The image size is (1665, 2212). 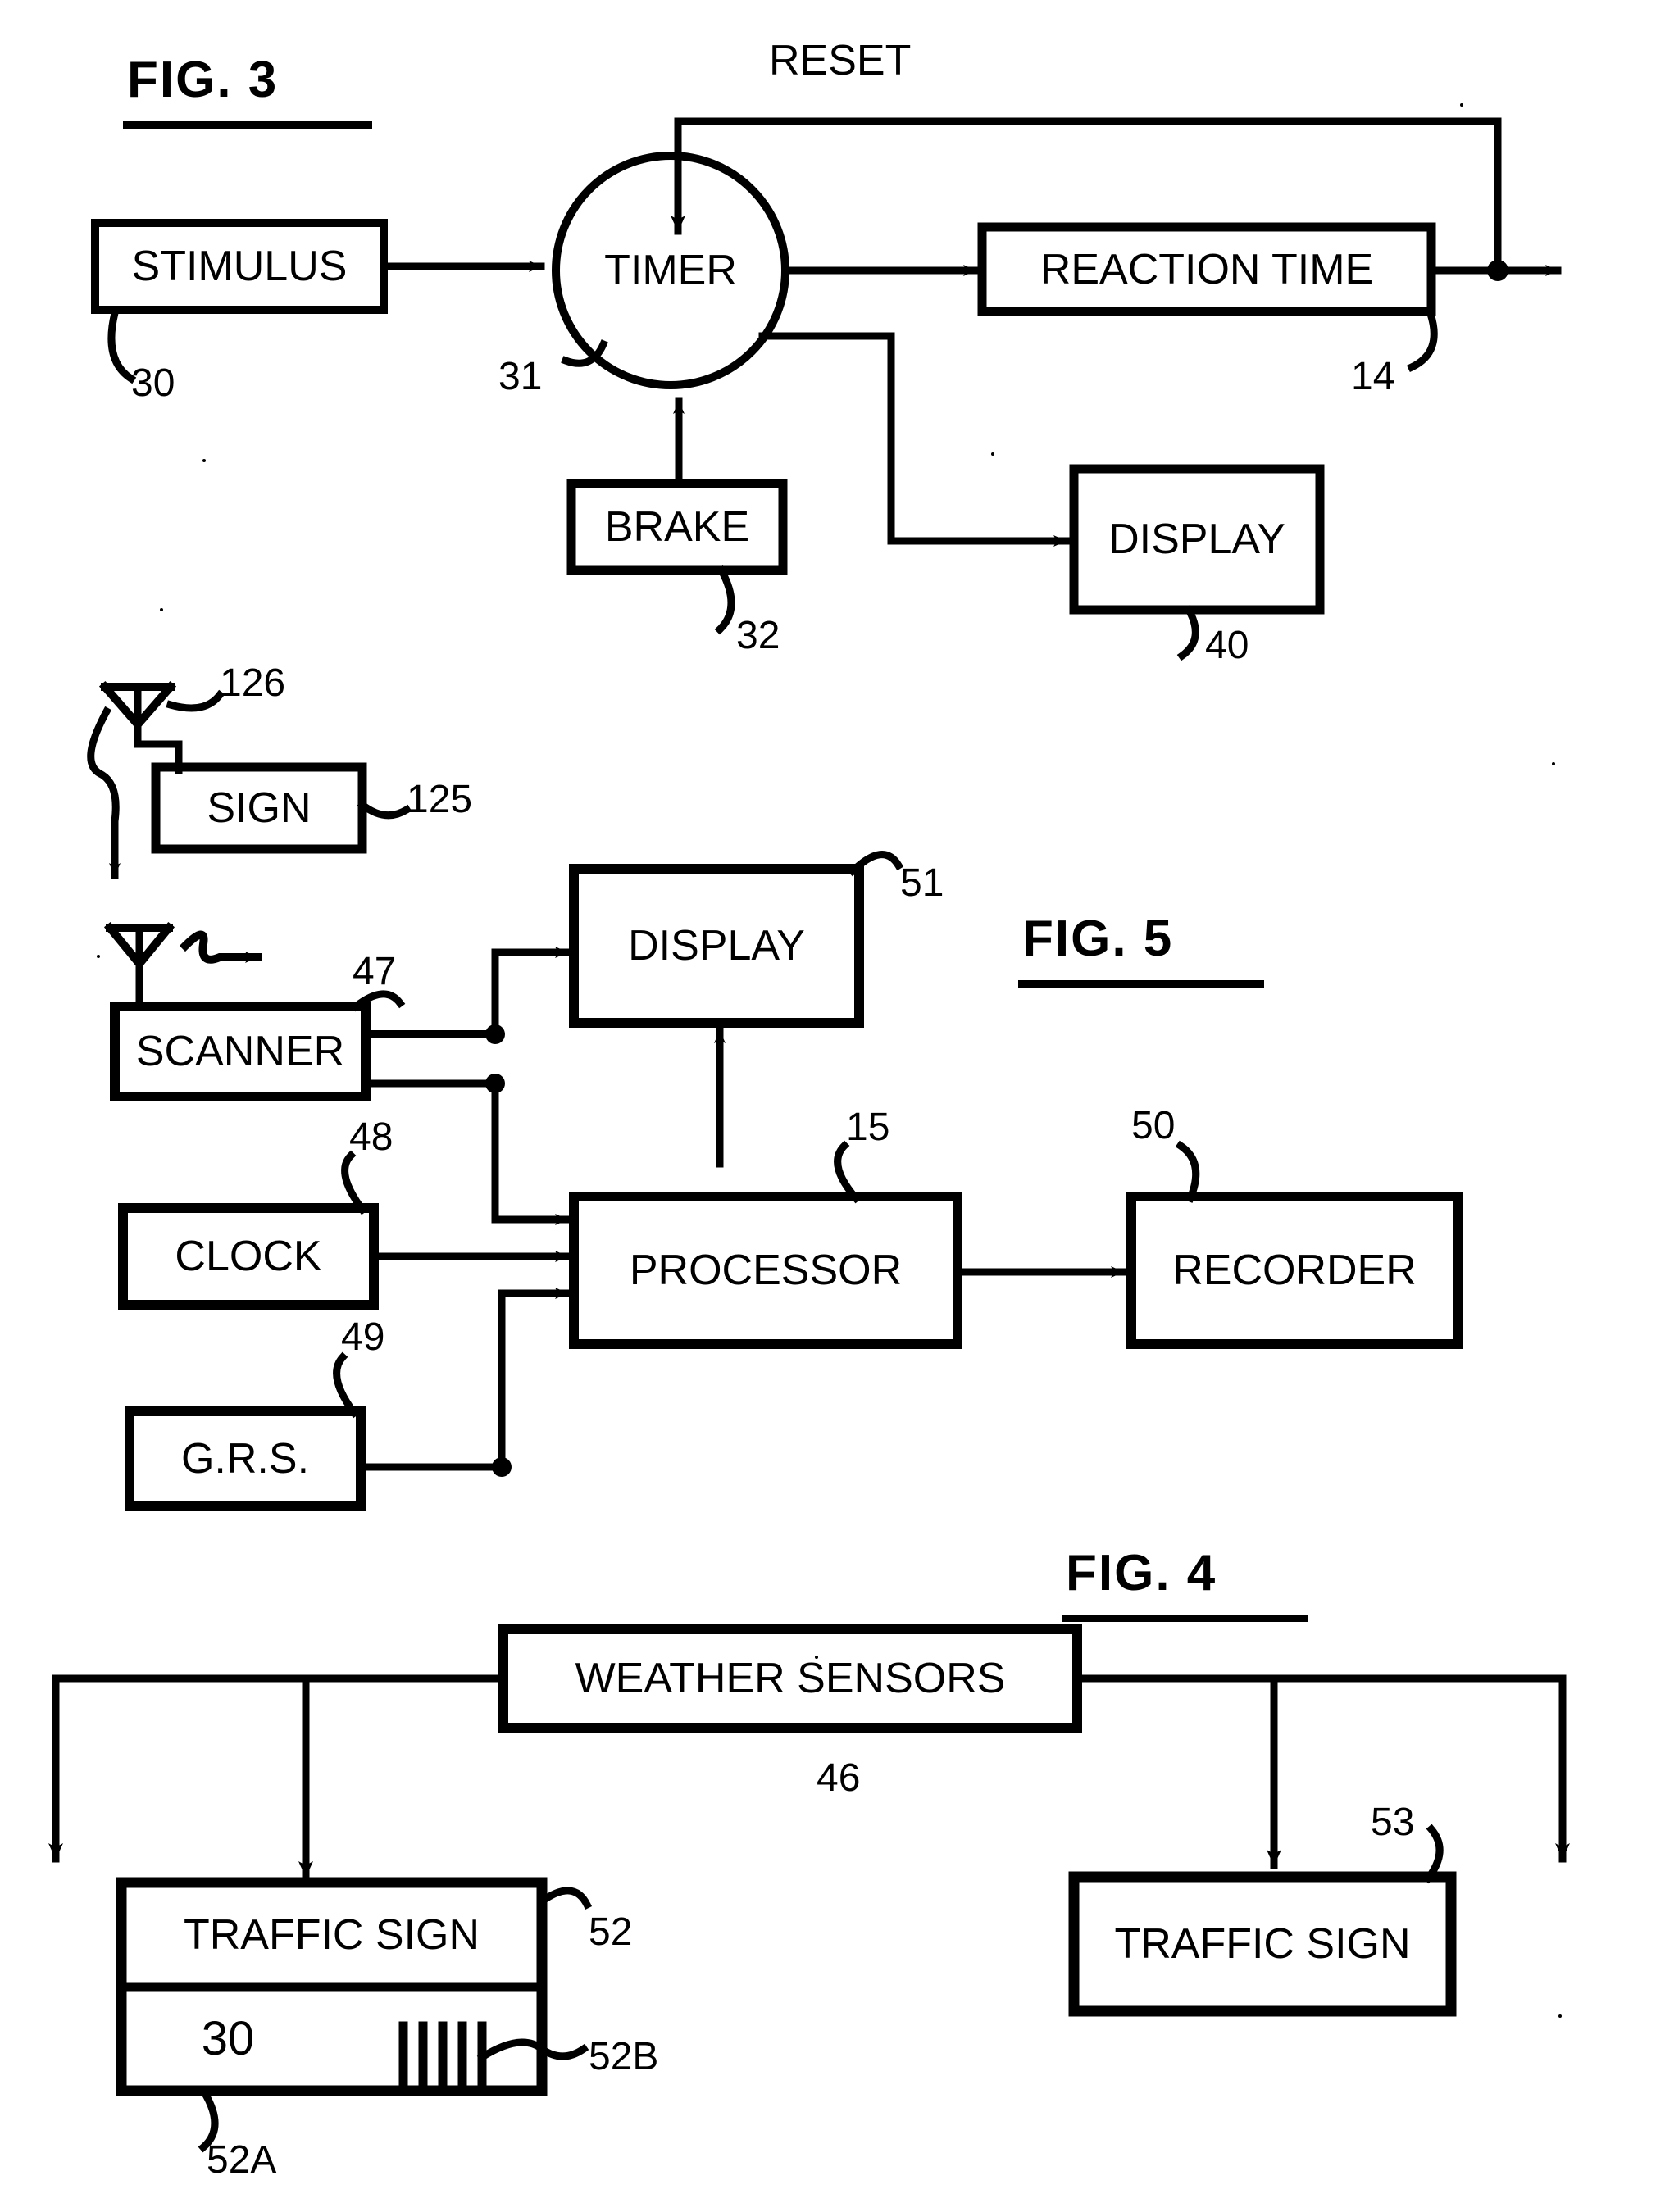 I want to click on ref-52-traffic-sign-left: 52, so click(x=611, y=1932).